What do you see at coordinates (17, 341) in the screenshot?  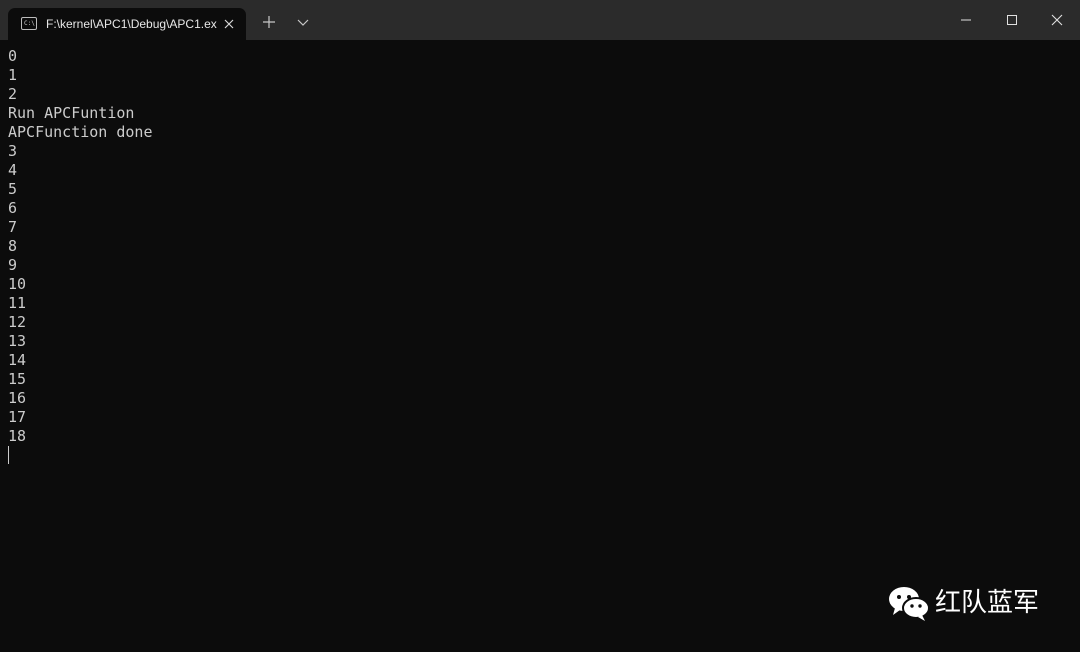 I see `console-line: 13` at bounding box center [17, 341].